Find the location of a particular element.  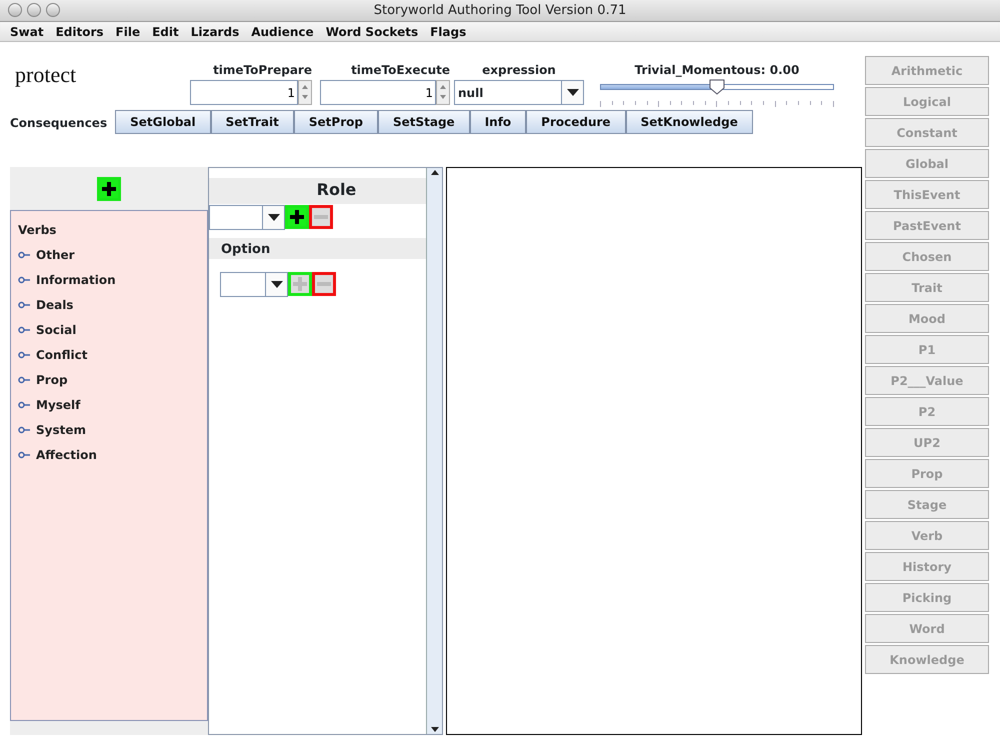

consequence-button: SetKnowledge is located at coordinates (689, 122).